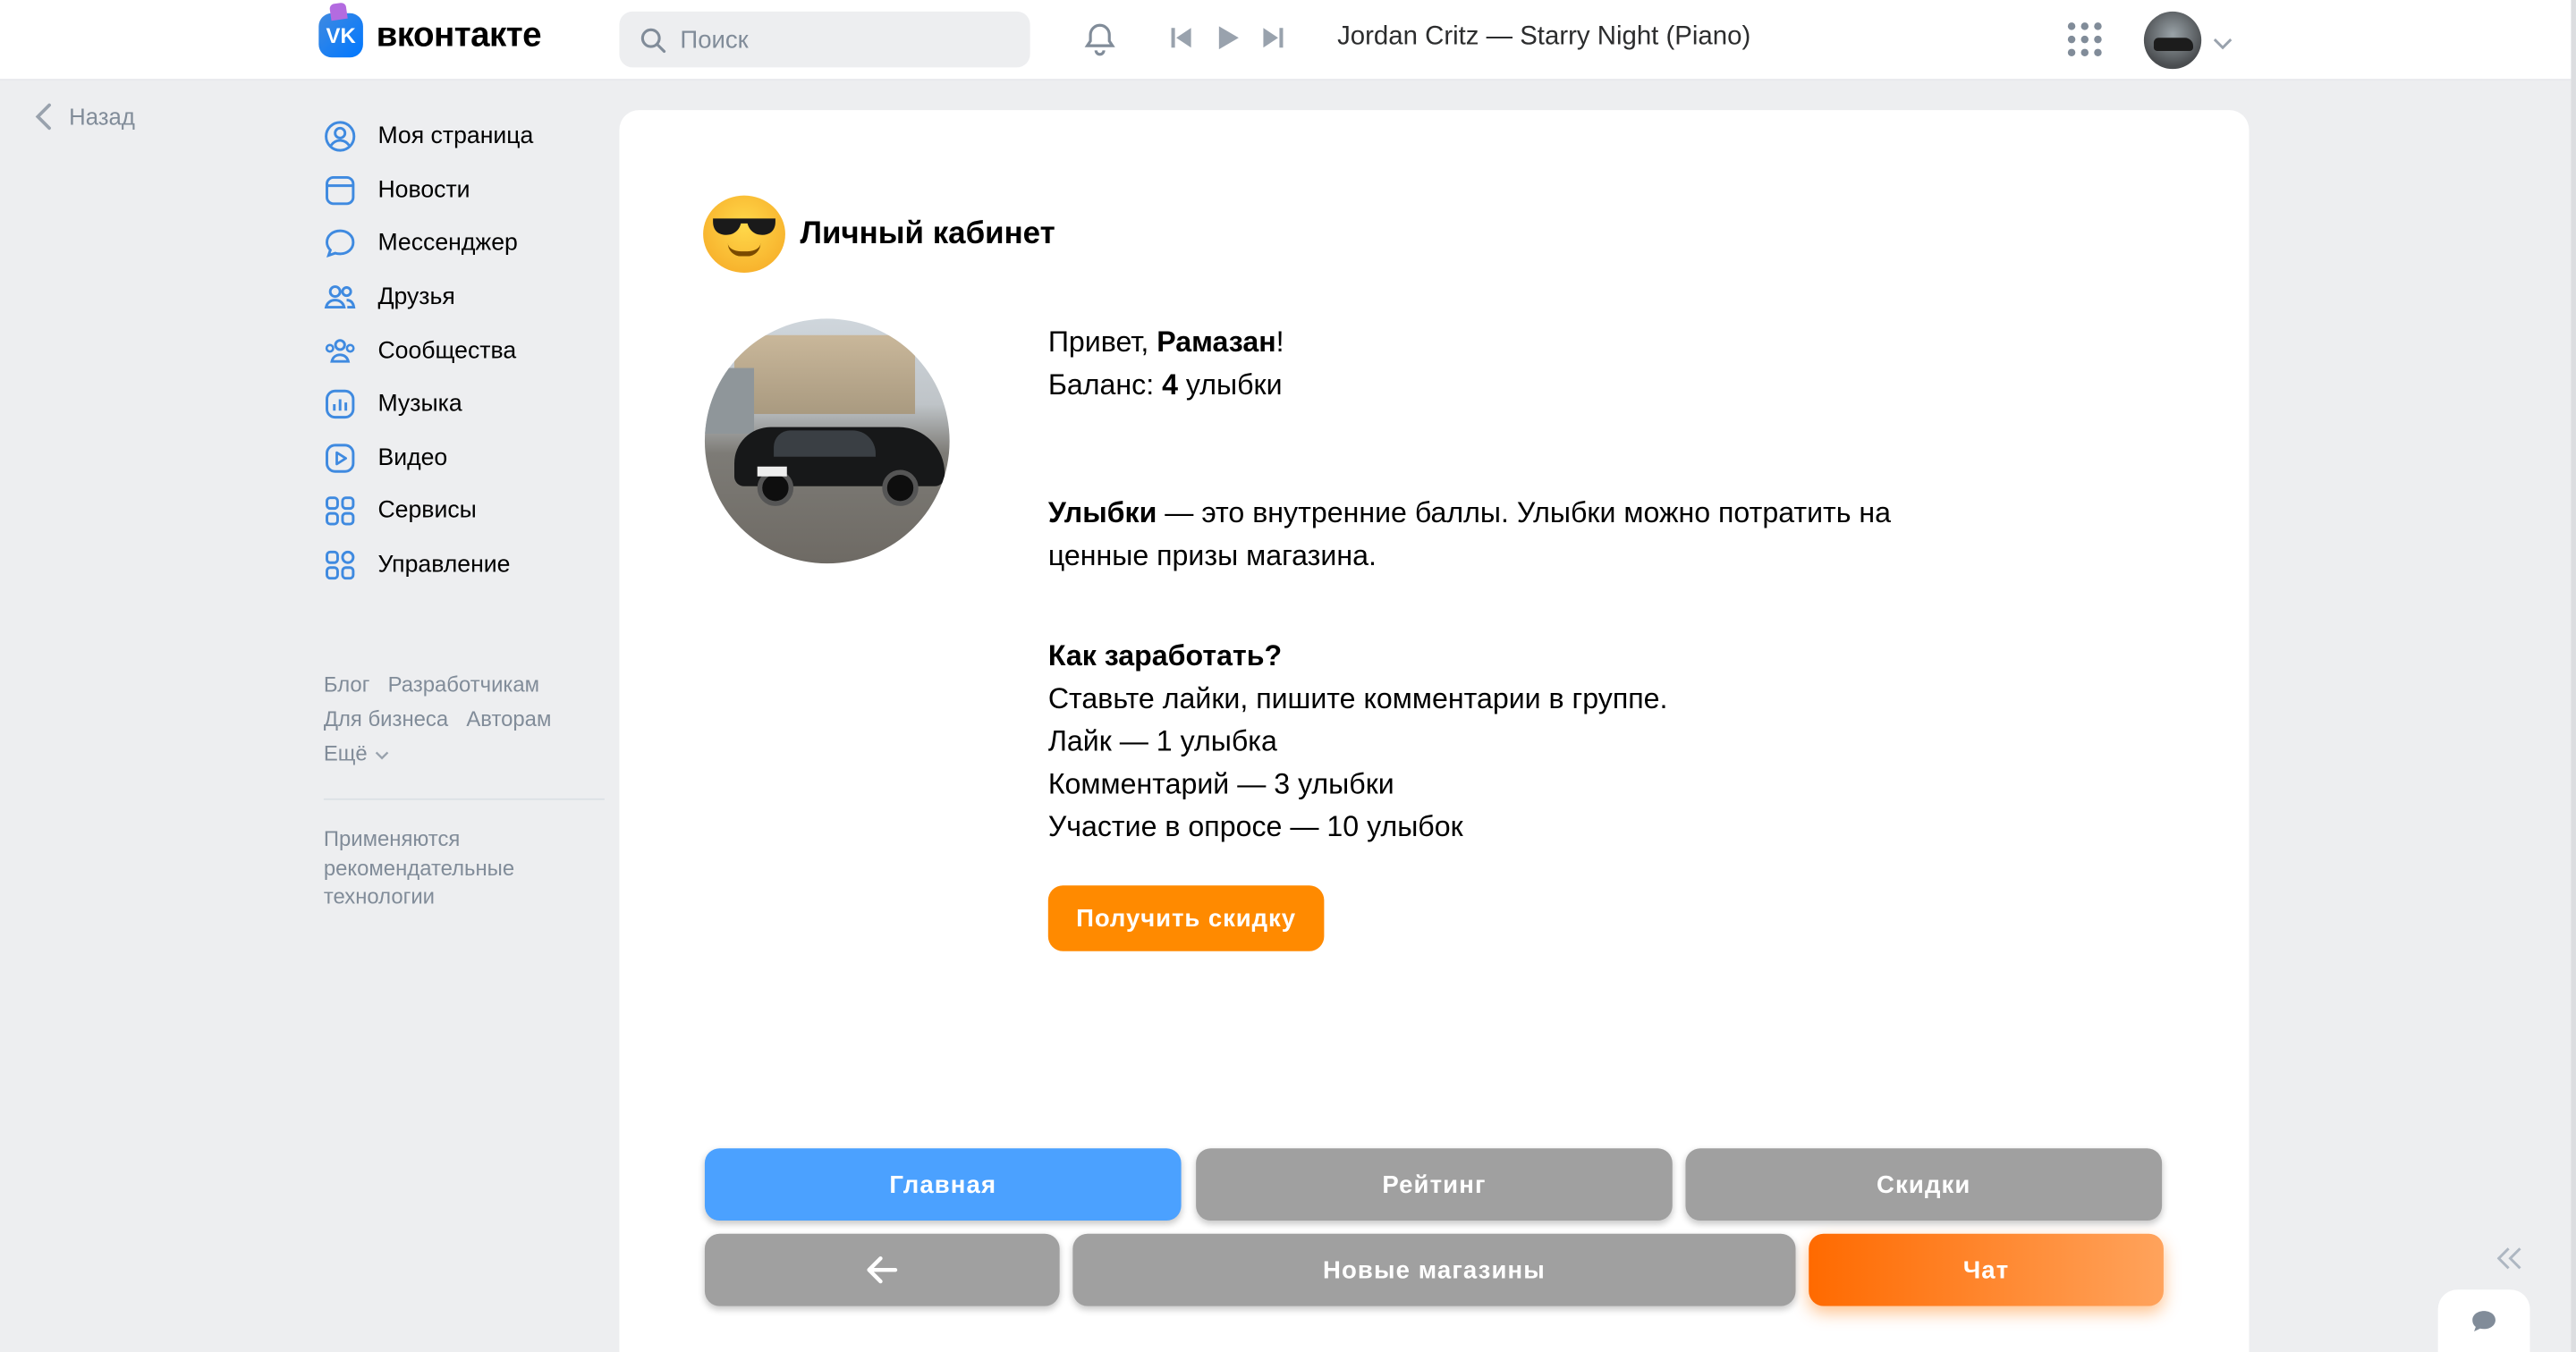  I want to click on sidebar-item-label: Сервисы, so click(427, 511).